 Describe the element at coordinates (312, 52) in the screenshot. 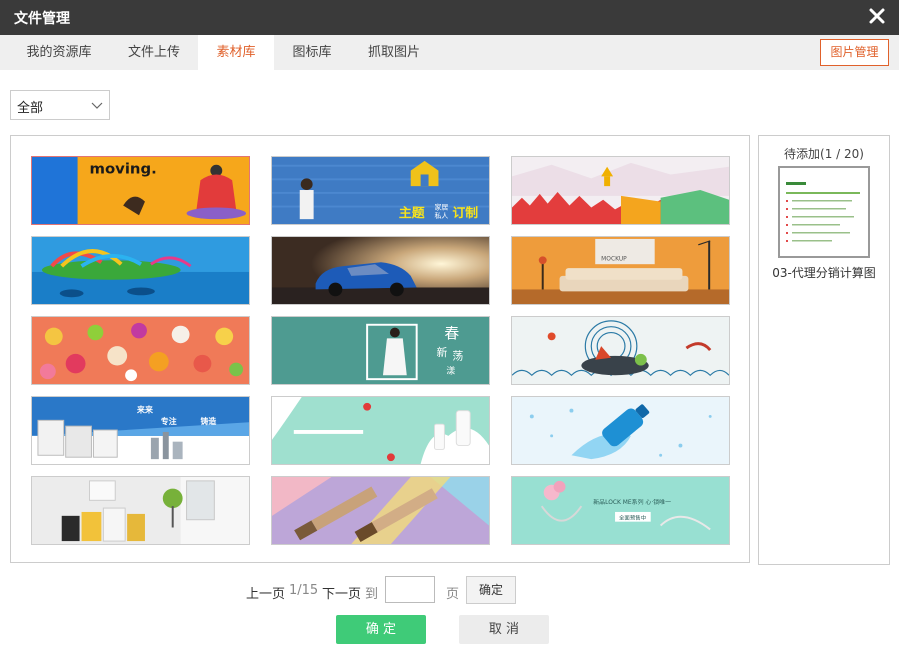

I see `tab-icon-library: 图标库` at that location.